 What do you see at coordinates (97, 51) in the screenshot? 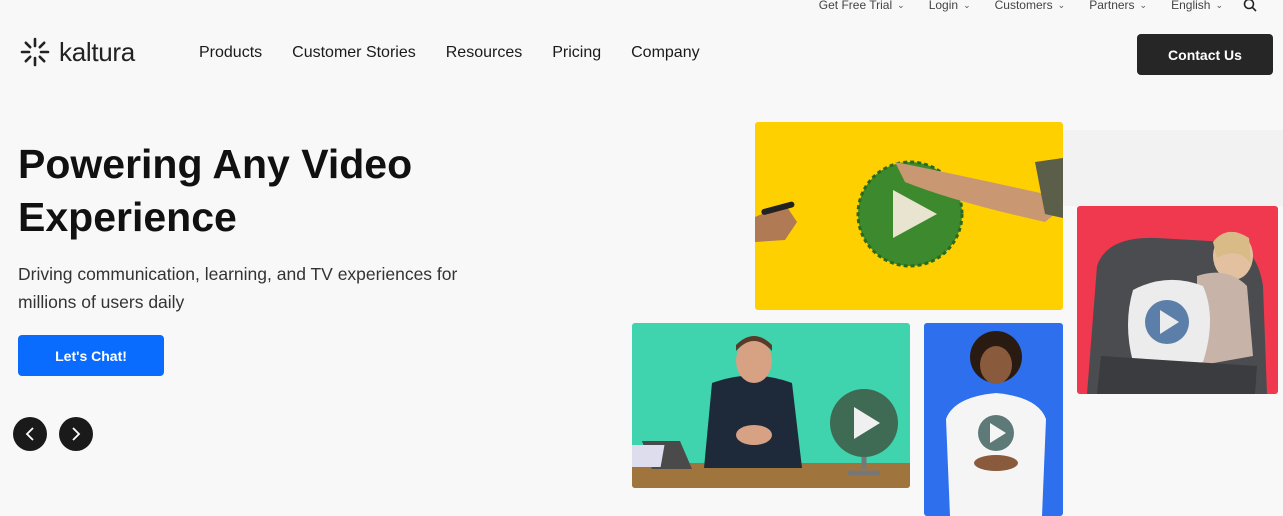
I see `brand-name: kaltura` at bounding box center [97, 51].